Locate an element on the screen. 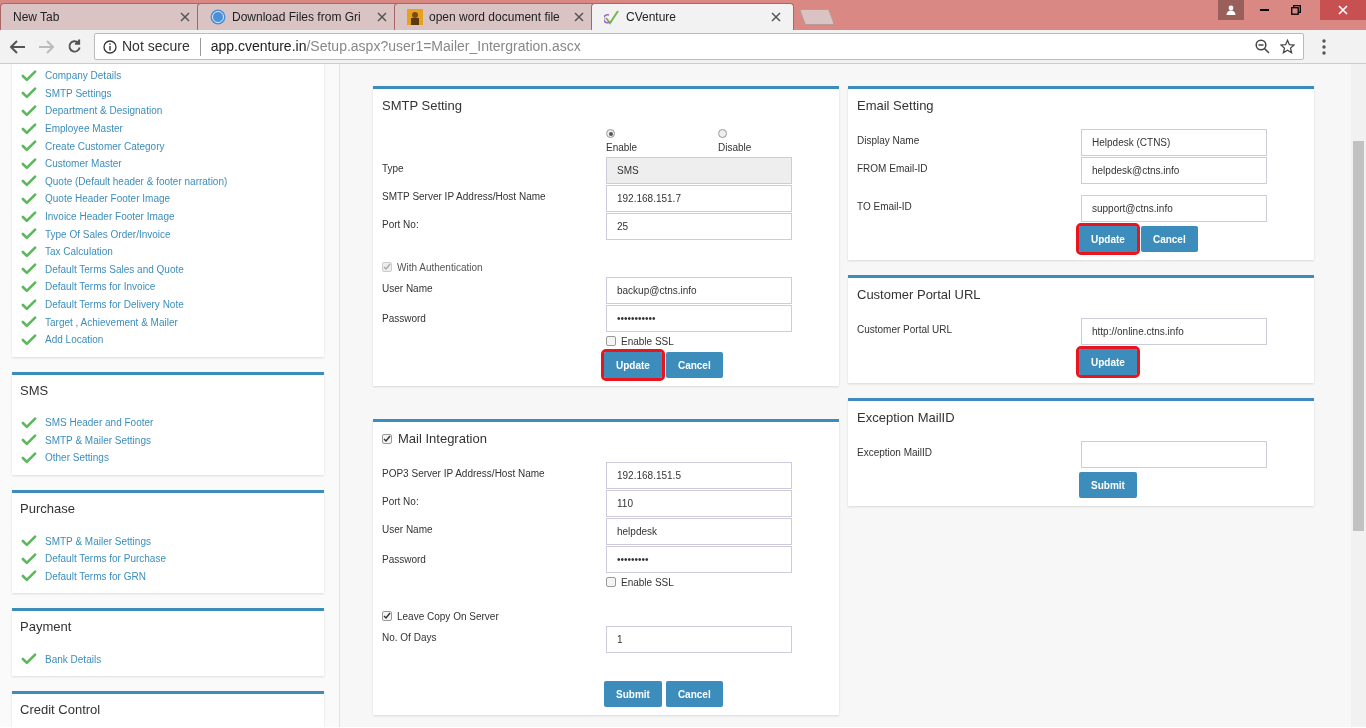 The width and height of the screenshot is (1366, 728). text-field: Helpdesk (CTNS) is located at coordinates (1174, 142).